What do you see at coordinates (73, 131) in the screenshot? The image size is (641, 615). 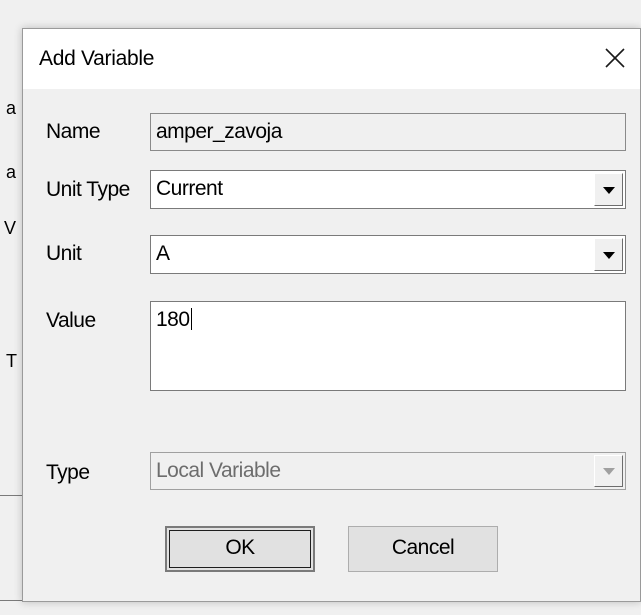 I see `name-label: Name` at bounding box center [73, 131].